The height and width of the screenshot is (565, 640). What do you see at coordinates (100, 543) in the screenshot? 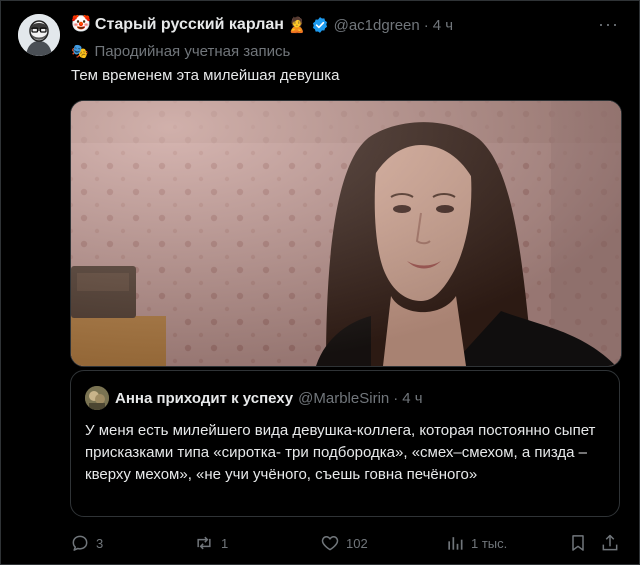
I see `reply-count: 3` at bounding box center [100, 543].